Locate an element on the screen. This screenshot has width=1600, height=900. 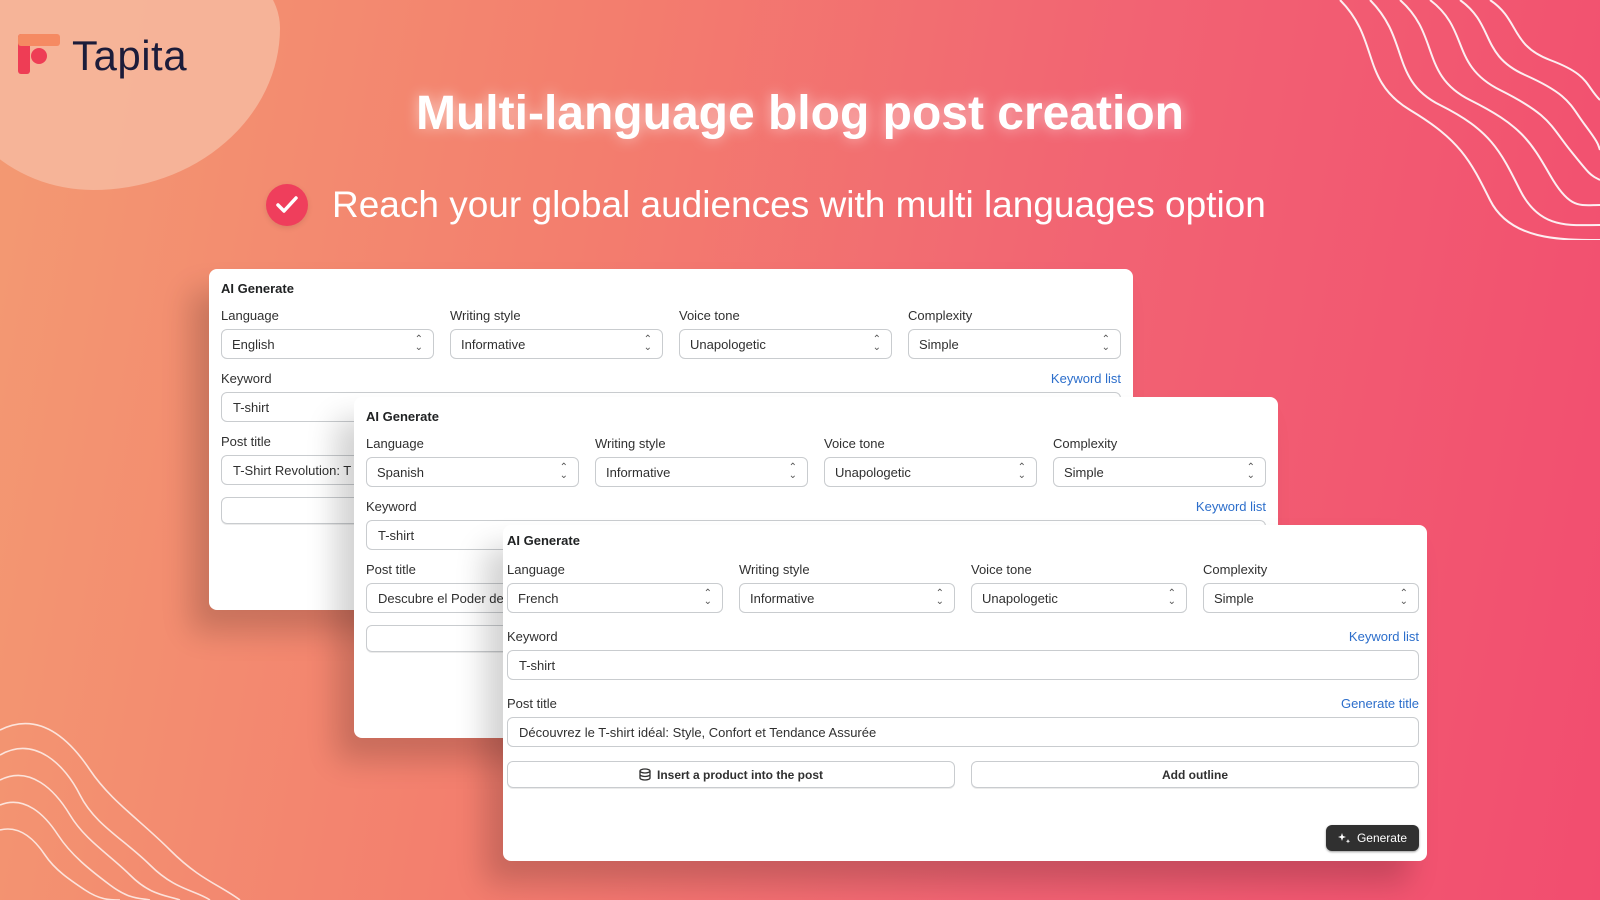
brand-logo: Tapita is located at coordinates (102, 56).